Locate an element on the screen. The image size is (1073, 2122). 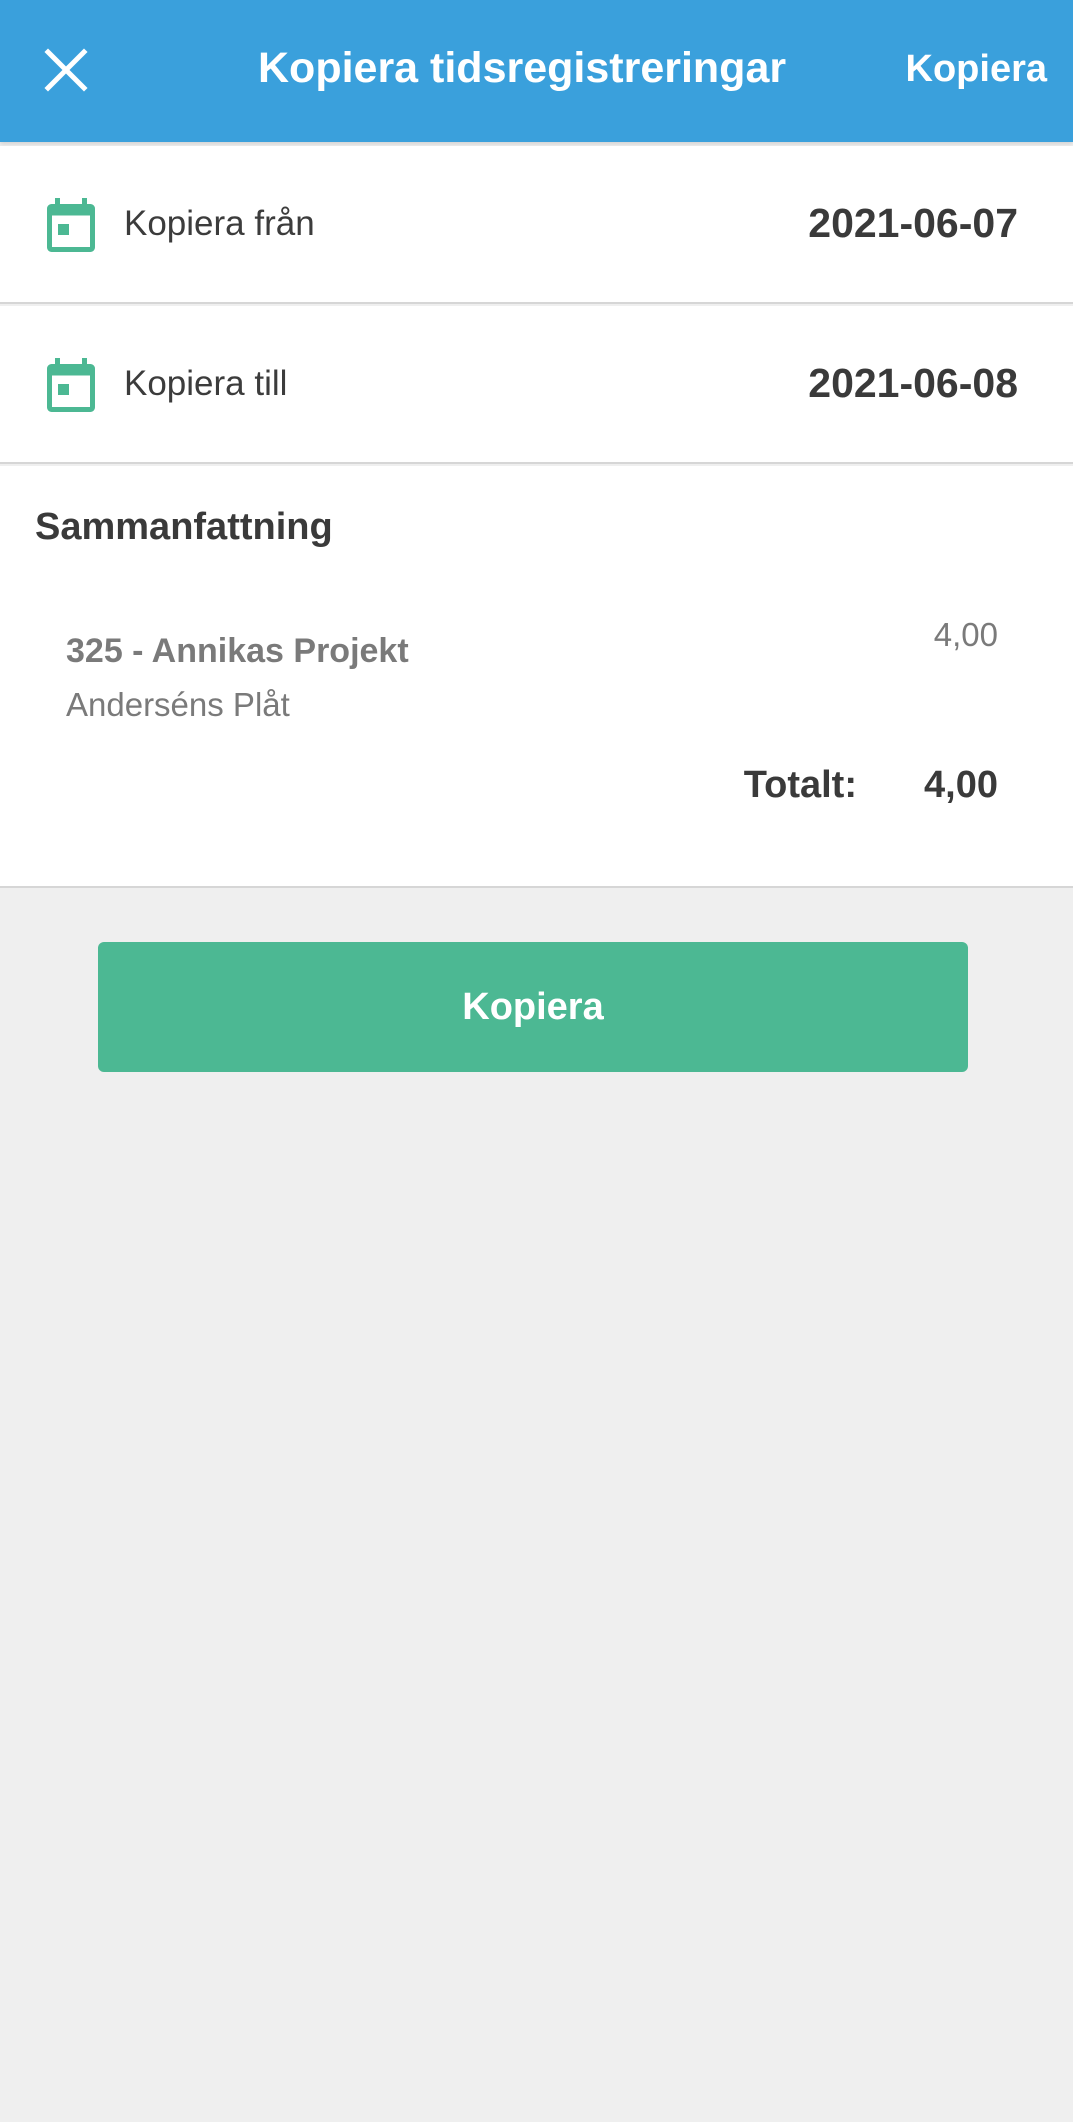
close-icon is located at coordinates (66, 70).